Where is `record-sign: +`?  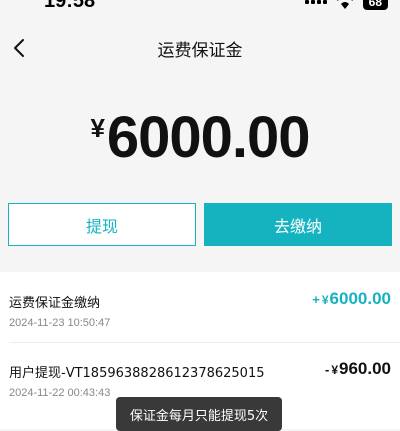 record-sign: + is located at coordinates (316, 299).